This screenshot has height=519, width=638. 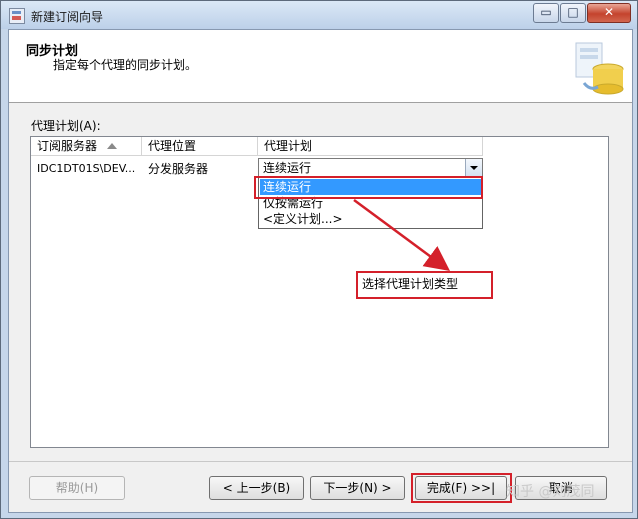 I want to click on watermark: 知乎 @刘茂同, so click(x=550, y=492).